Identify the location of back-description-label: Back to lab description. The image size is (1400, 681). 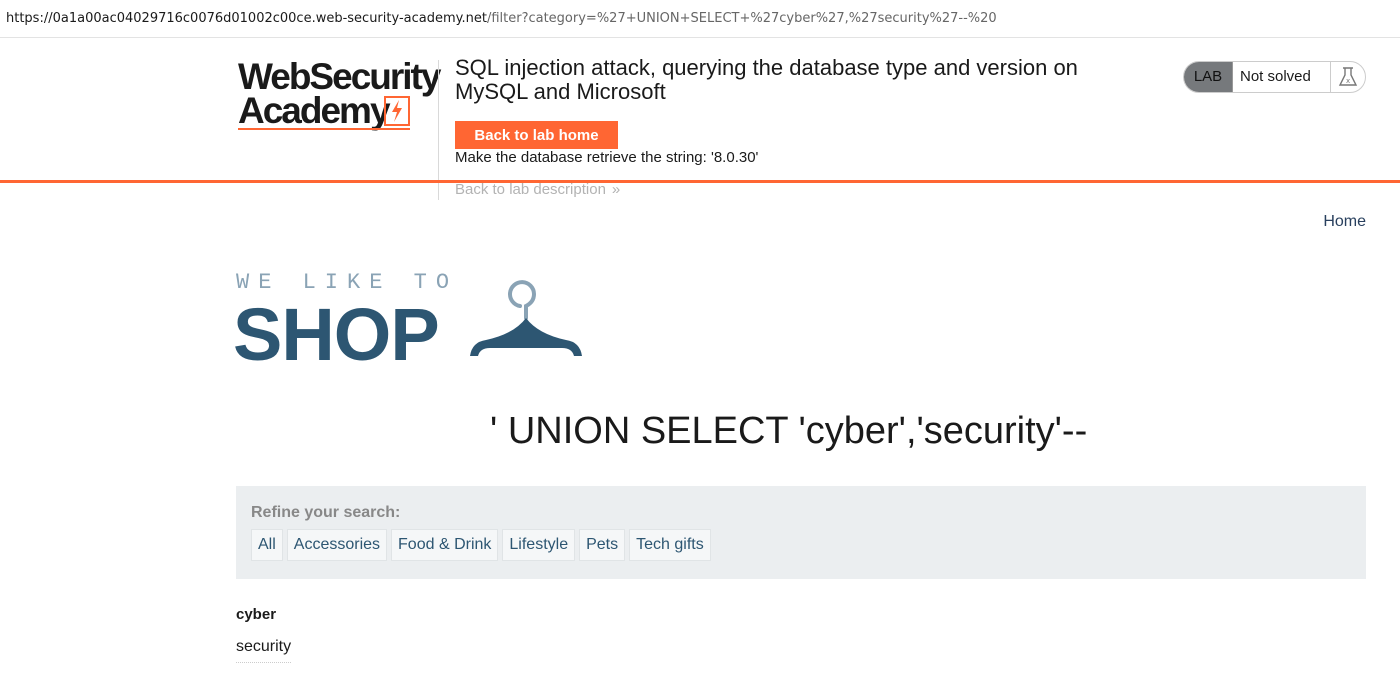
(530, 189).